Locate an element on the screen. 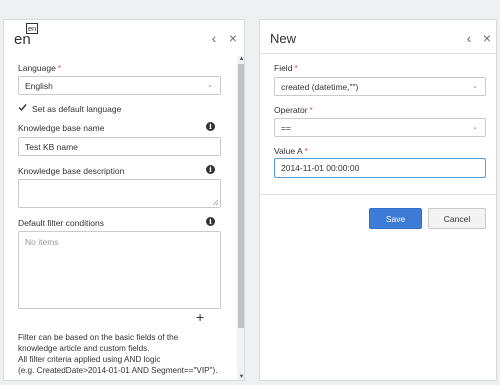 The height and width of the screenshot is (385, 500). scroll-down-icon: ▼ is located at coordinates (241, 377).